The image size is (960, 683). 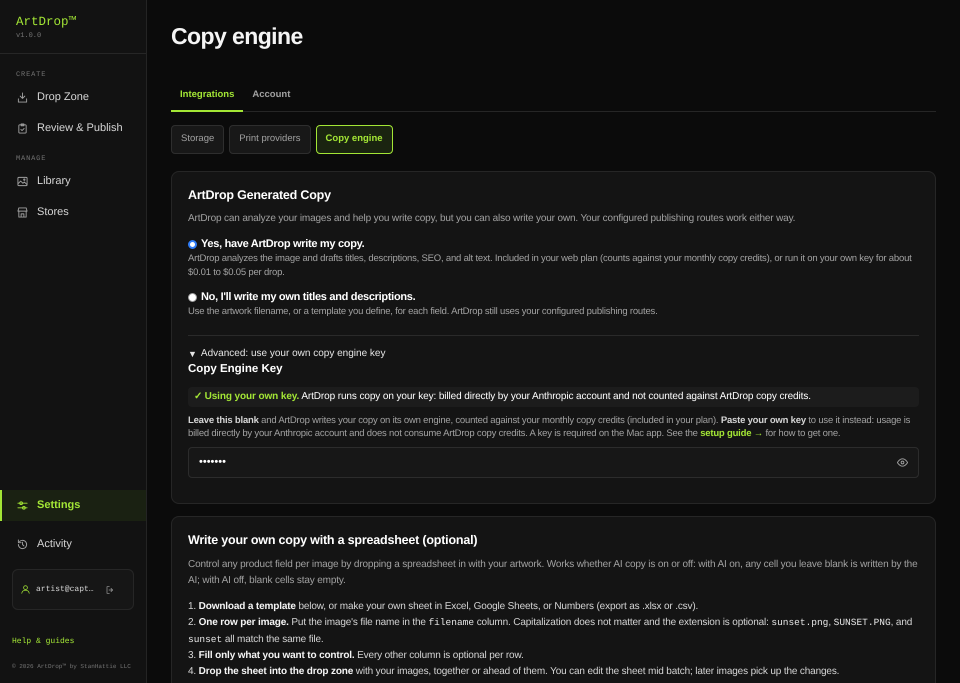 What do you see at coordinates (270, 139) in the screenshot?
I see `subtab-button: Print providers` at bounding box center [270, 139].